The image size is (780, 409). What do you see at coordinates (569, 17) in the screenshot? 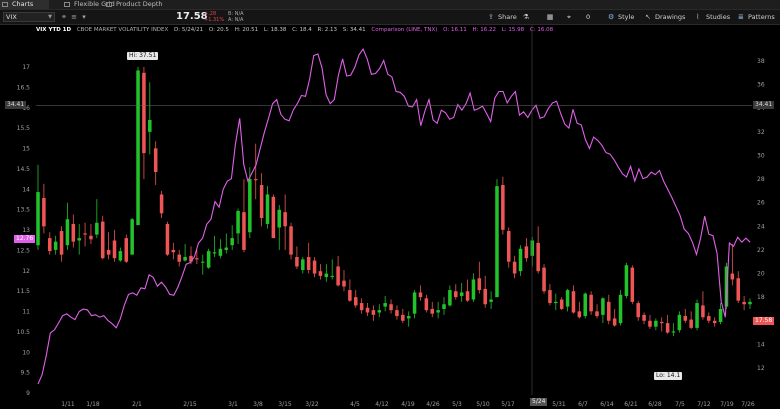
I see `pin-icon: ⌖` at bounding box center [569, 17].